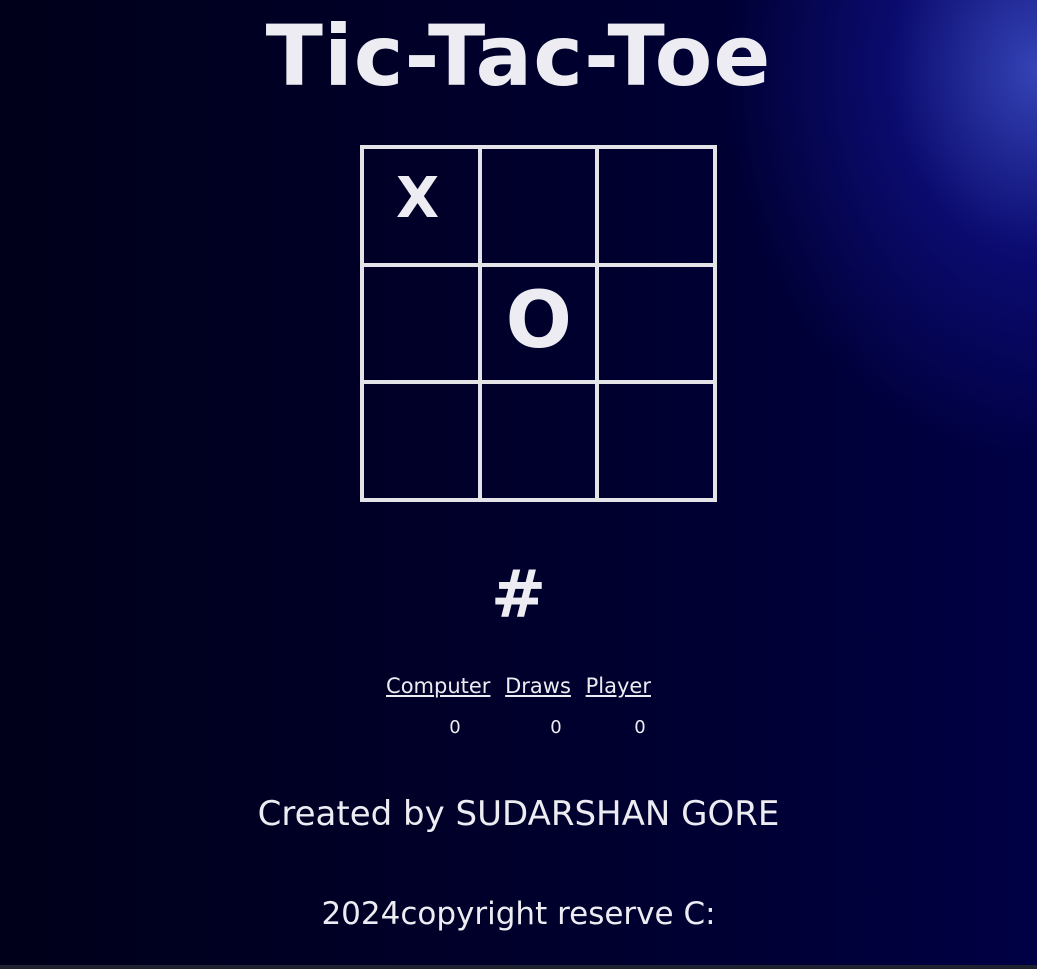 This screenshot has height=969, width=1037. What do you see at coordinates (618, 686) in the screenshot?
I see `player-label: Player` at bounding box center [618, 686].